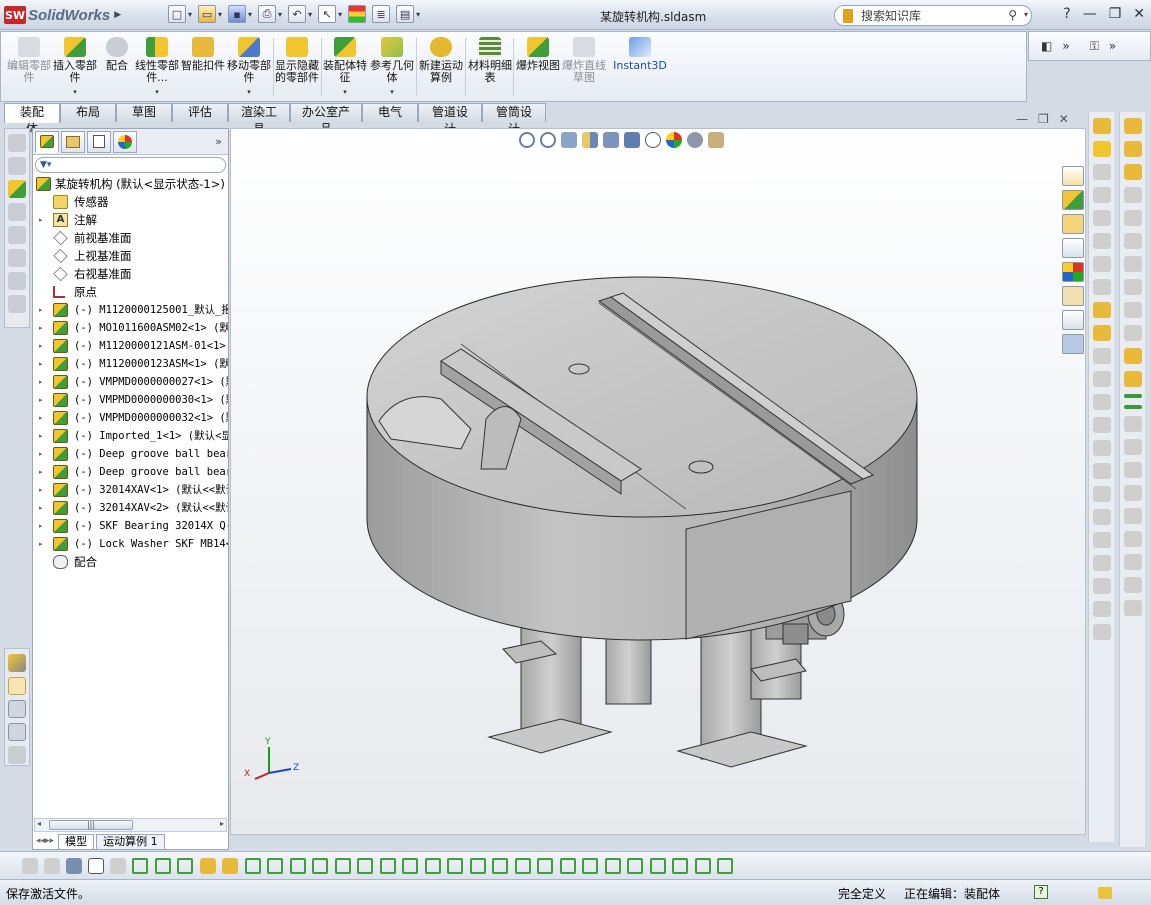 This screenshot has width=1151, height=905. I want to click on insert-tool-icon, so click(17, 189).